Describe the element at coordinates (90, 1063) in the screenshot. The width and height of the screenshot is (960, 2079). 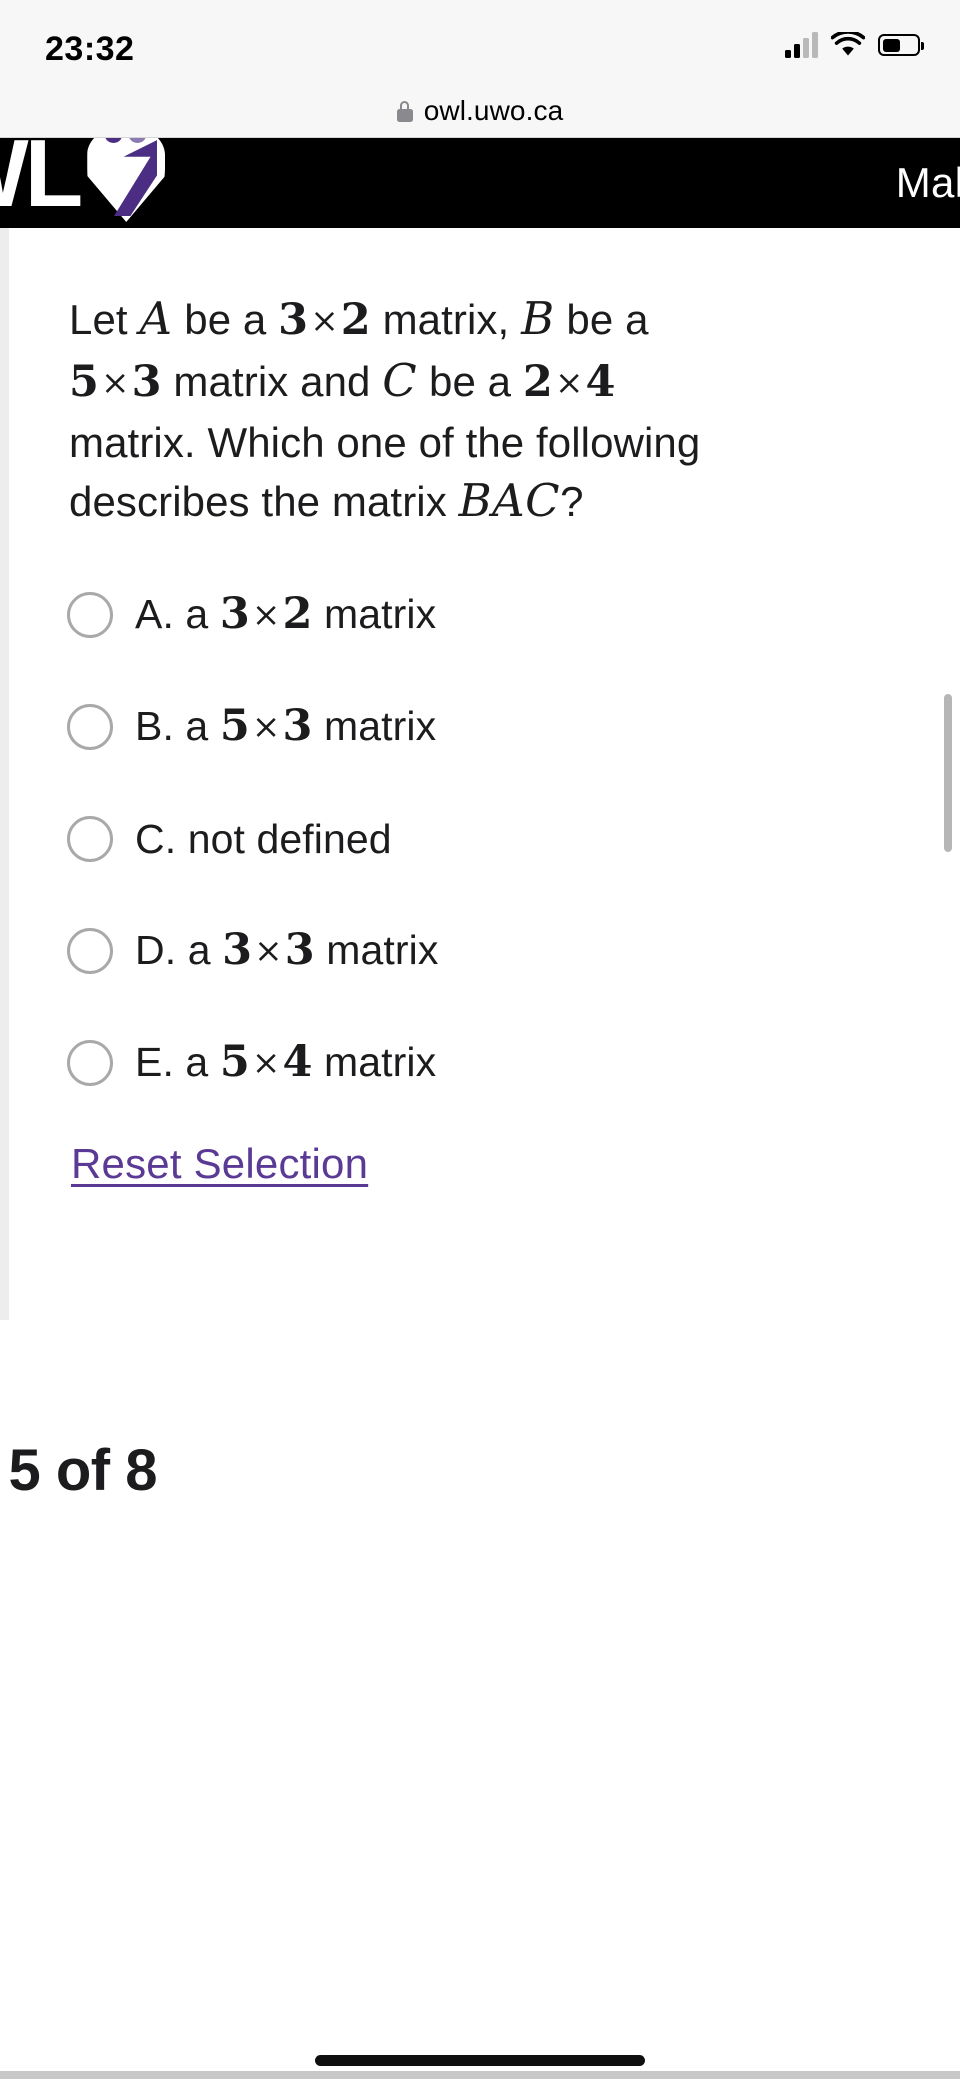
I see `radio-button-e` at that location.